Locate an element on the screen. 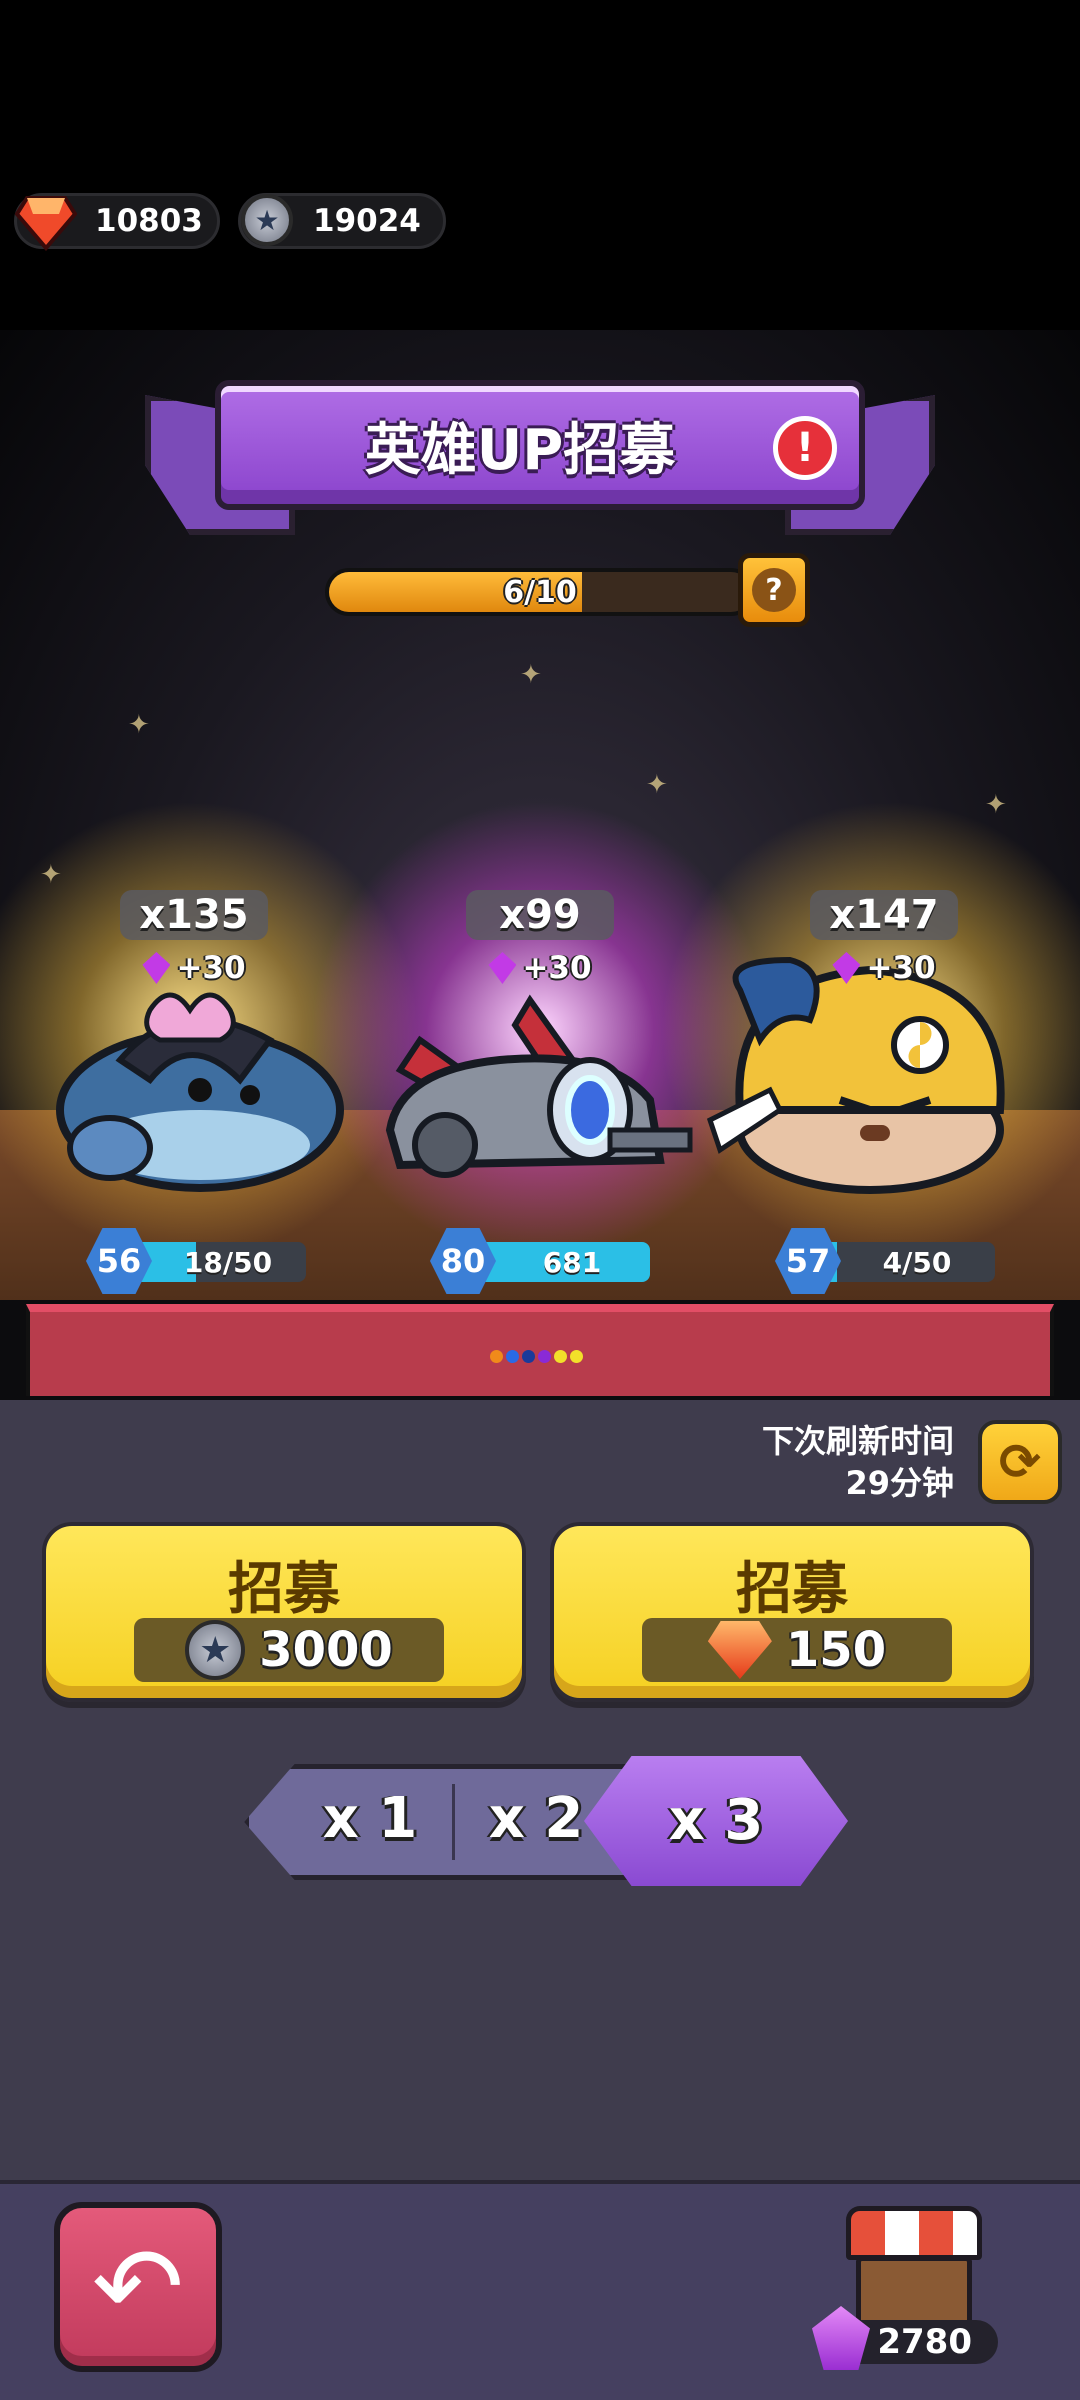 Image resolution: width=1080 pixels, height=2400 pixels. recruit-gem-cost-value: 150 is located at coordinates (836, 1650).